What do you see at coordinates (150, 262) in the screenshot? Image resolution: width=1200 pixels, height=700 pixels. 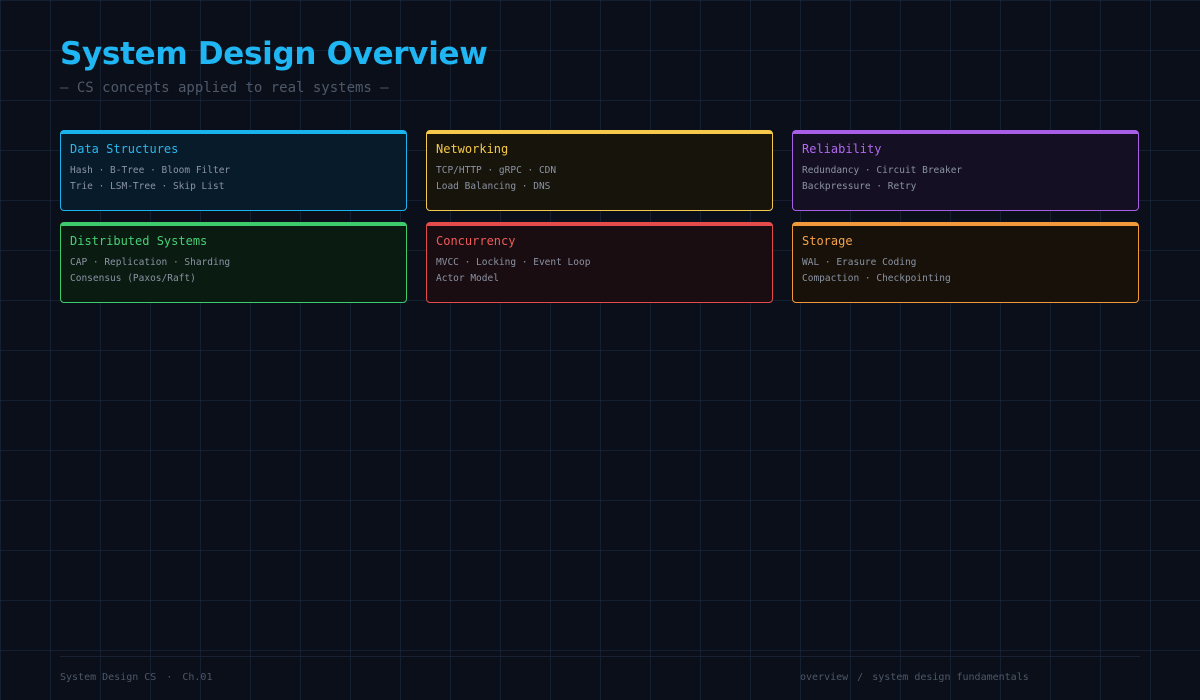 I see `card-line: CAP · Replication · Sharding` at bounding box center [150, 262].